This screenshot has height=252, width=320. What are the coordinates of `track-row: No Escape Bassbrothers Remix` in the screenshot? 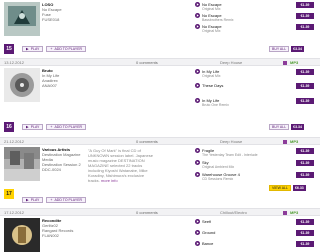 It's located at (237, 18).